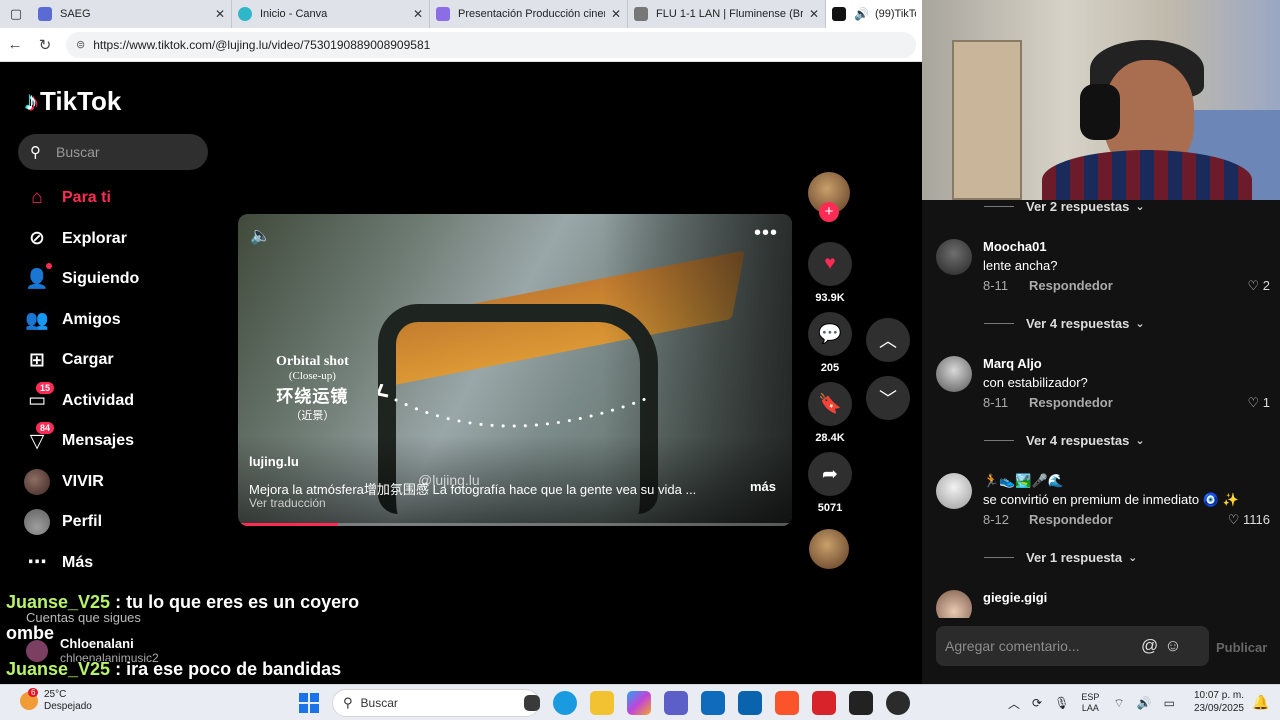  What do you see at coordinates (830, 334) in the screenshot?
I see `comment-button: 💬` at bounding box center [830, 334].